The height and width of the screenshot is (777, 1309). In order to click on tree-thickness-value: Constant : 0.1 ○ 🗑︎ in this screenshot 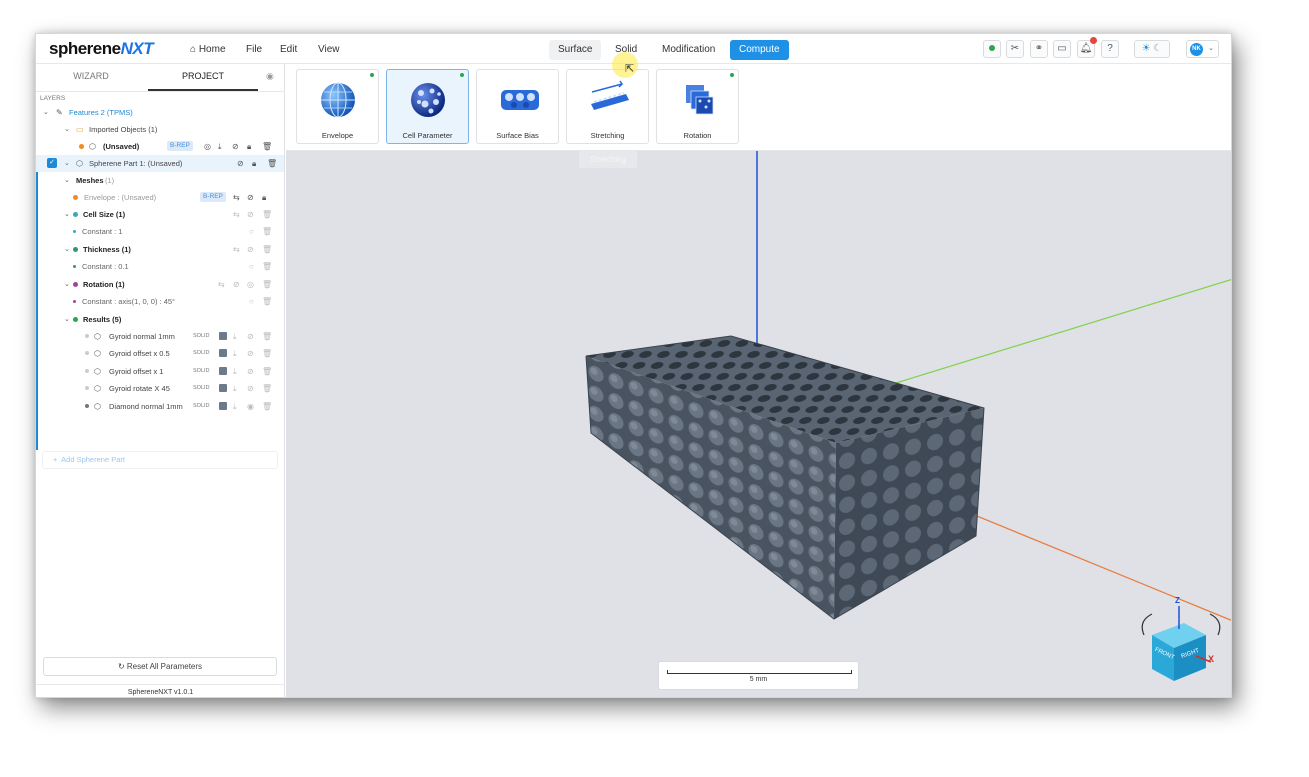, I will do `click(160, 266)`.